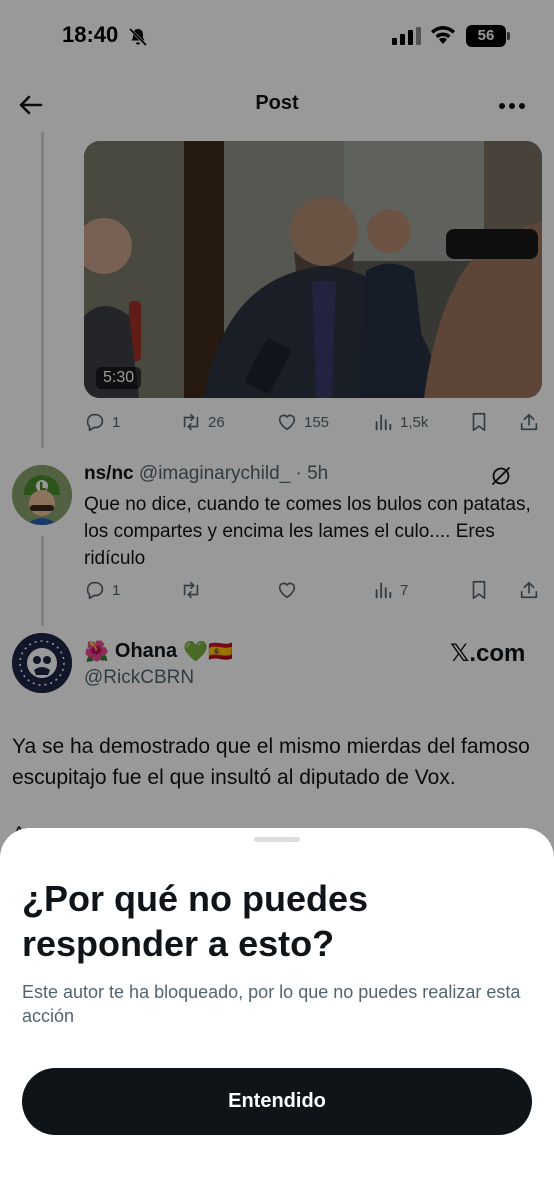  What do you see at coordinates (277, 839) in the screenshot?
I see `sheet-grabber` at bounding box center [277, 839].